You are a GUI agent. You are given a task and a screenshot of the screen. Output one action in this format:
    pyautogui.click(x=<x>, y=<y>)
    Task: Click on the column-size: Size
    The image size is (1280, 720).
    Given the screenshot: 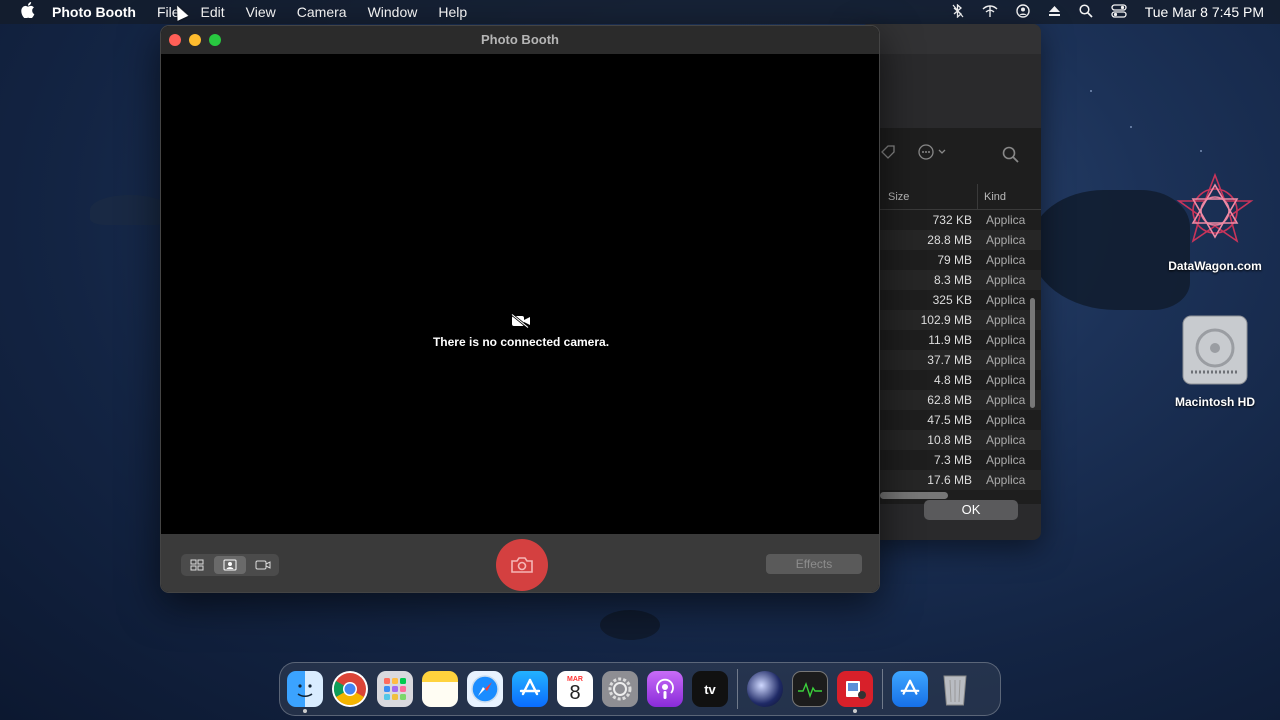 What is the action you would take?
    pyautogui.click(x=929, y=196)
    